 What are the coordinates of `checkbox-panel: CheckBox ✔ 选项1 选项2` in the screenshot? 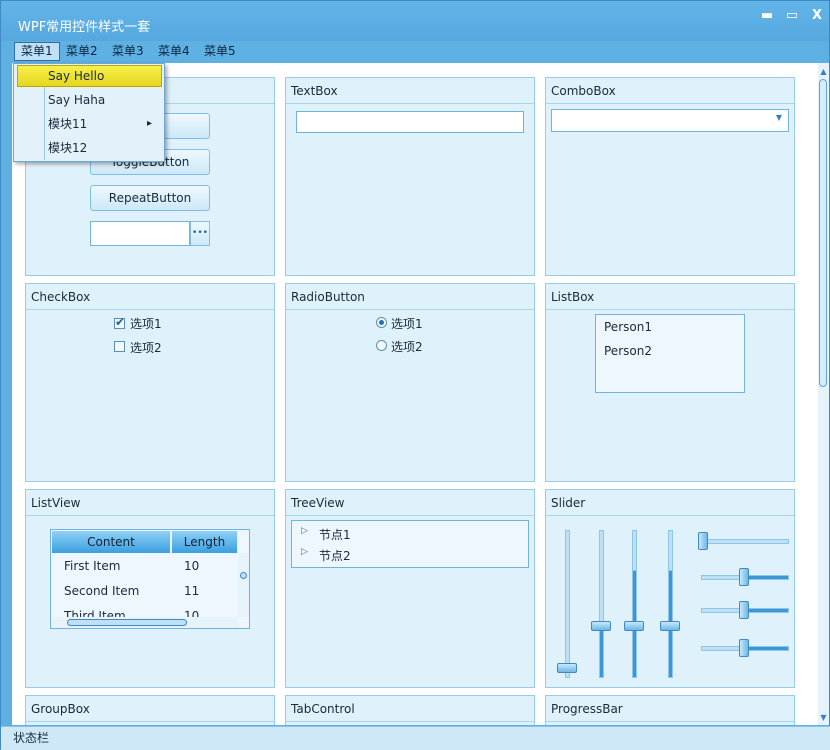 It's located at (150, 382).